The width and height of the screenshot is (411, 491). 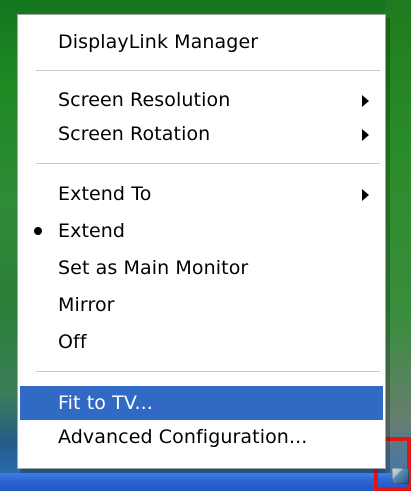 I want to click on menu-item-screen-resolution: Screen Resolution, so click(x=201, y=100).